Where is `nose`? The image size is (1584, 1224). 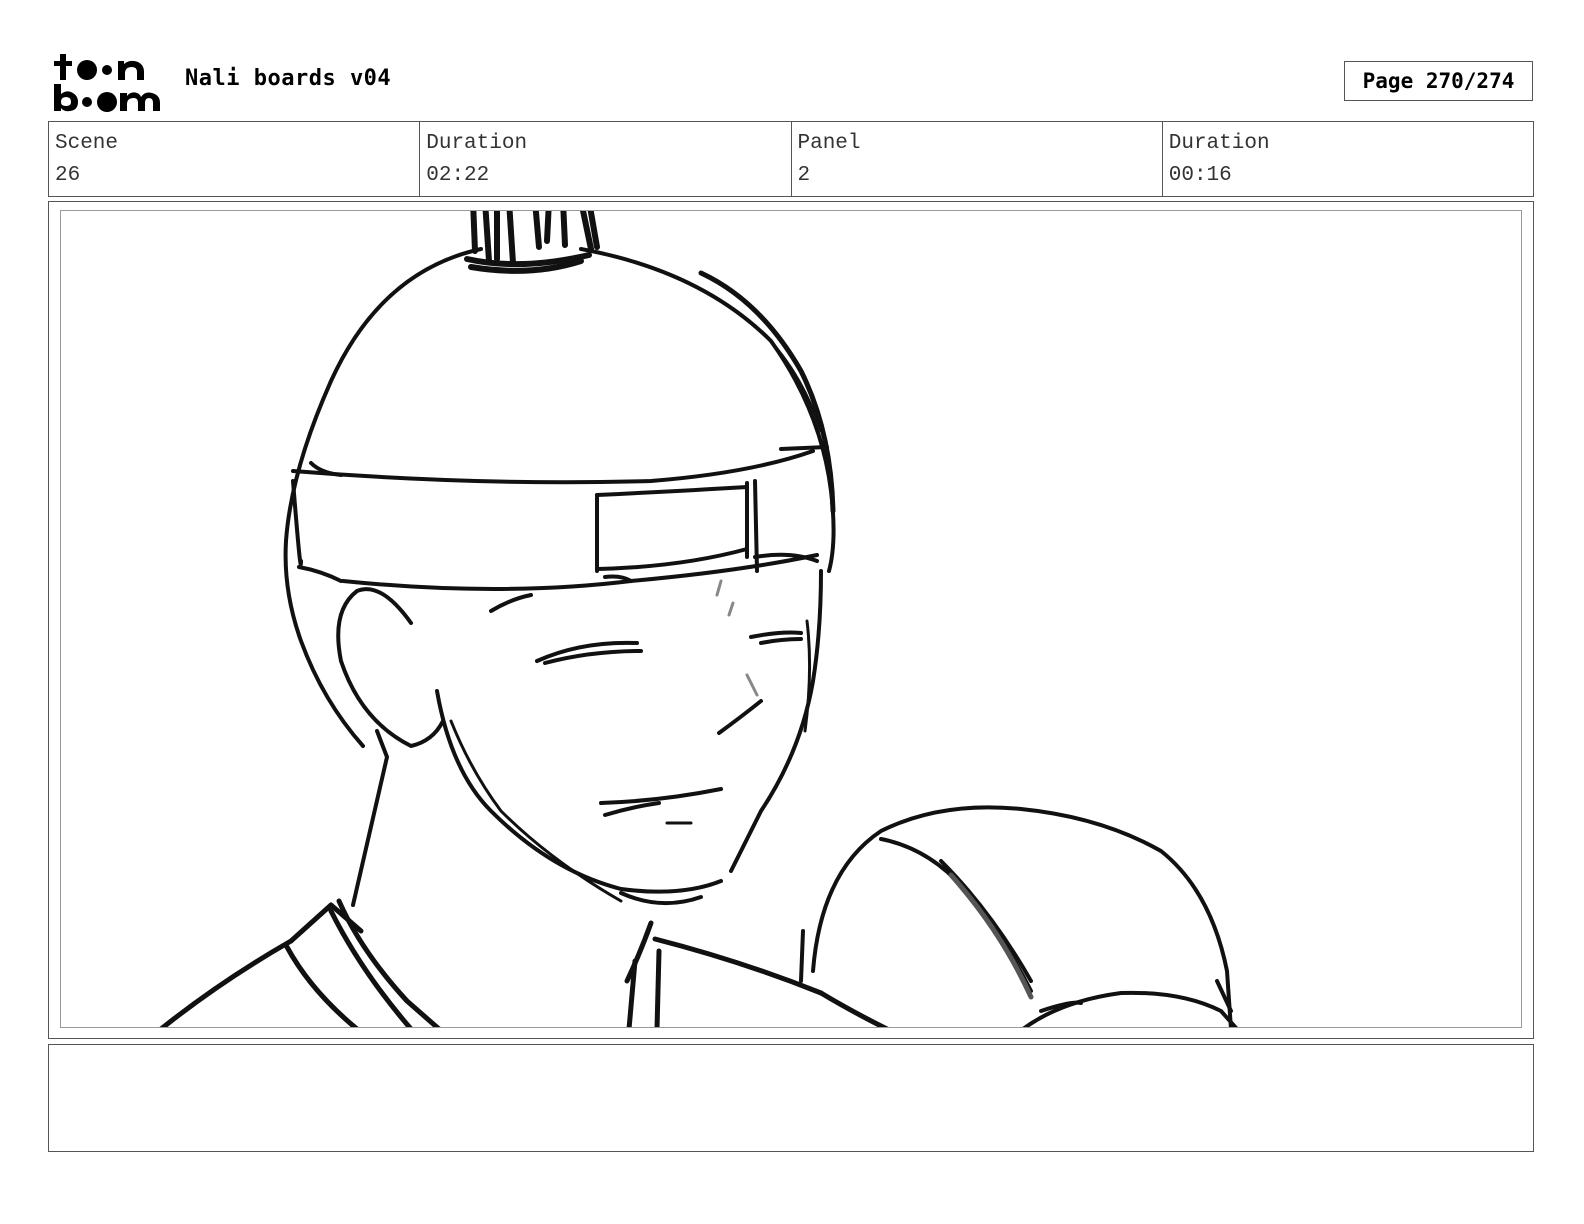 nose is located at coordinates (740, 717).